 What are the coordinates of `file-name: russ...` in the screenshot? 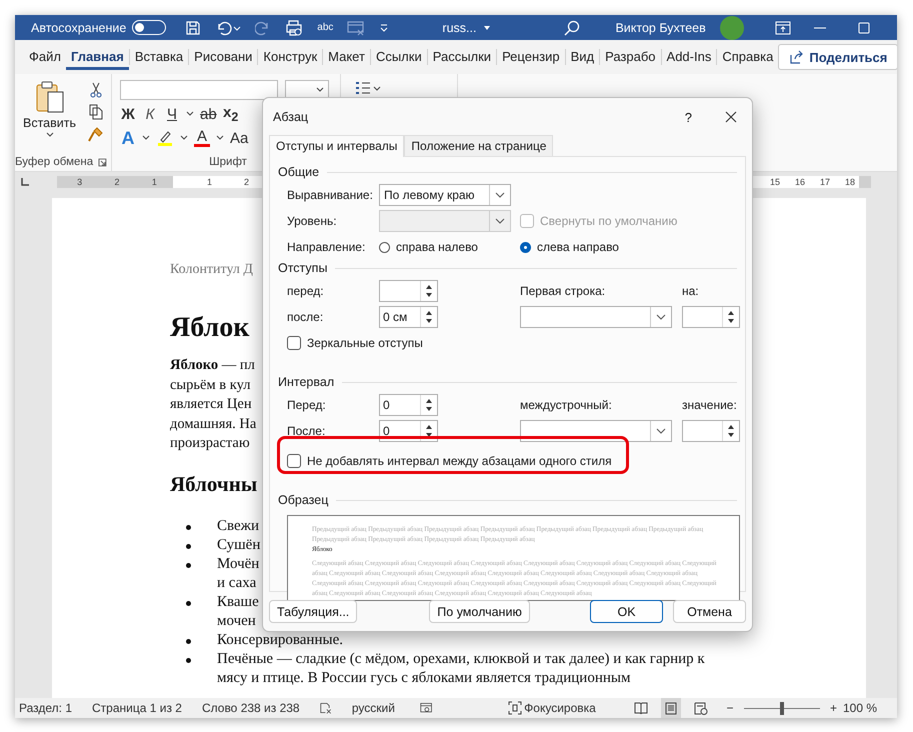 It's located at (459, 27).